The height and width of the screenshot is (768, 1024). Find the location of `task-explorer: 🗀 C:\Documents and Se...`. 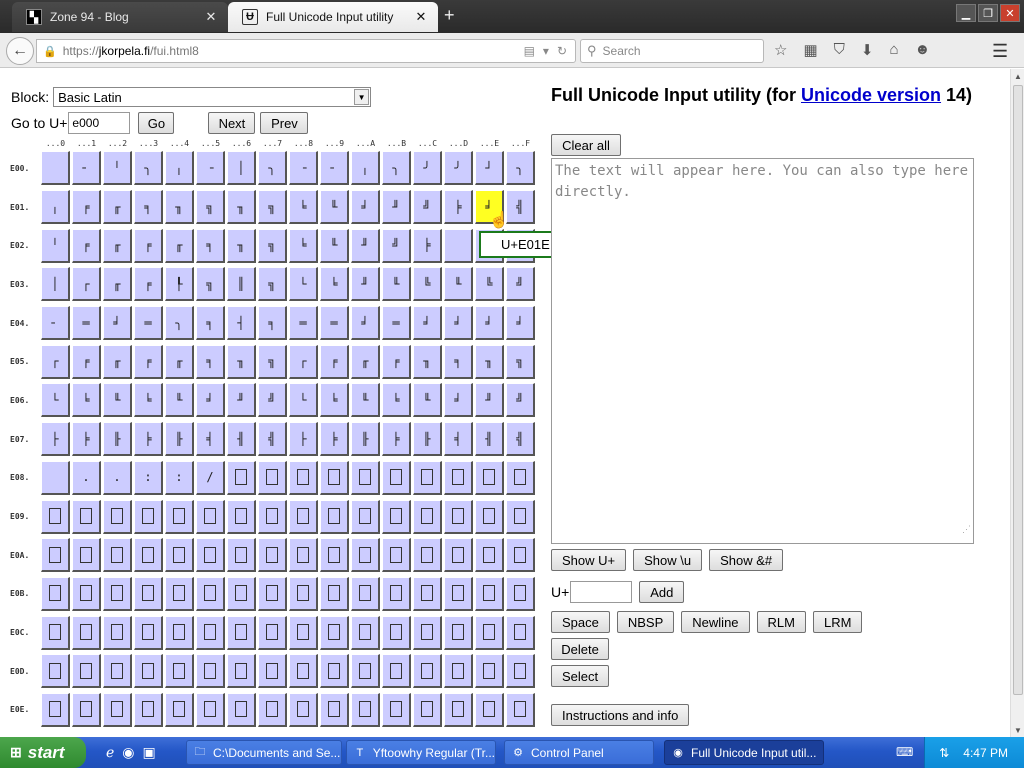

task-explorer: 🗀 C:\Documents and Se... is located at coordinates (264, 752).